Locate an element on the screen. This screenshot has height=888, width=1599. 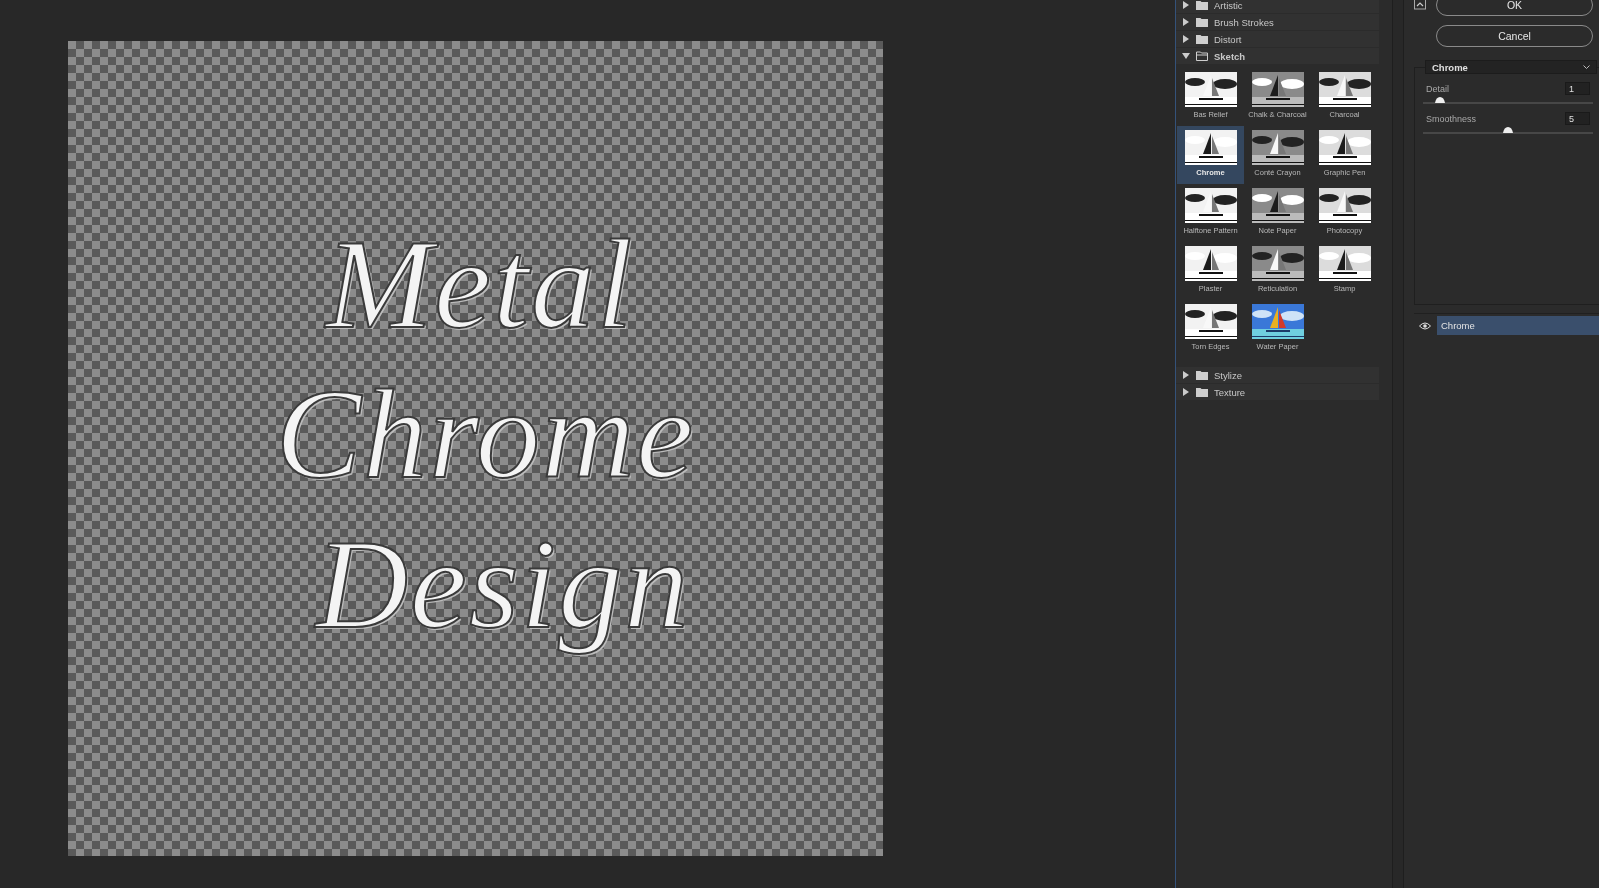
effect-layer-row: Chrome is located at coordinates (1518, 325).